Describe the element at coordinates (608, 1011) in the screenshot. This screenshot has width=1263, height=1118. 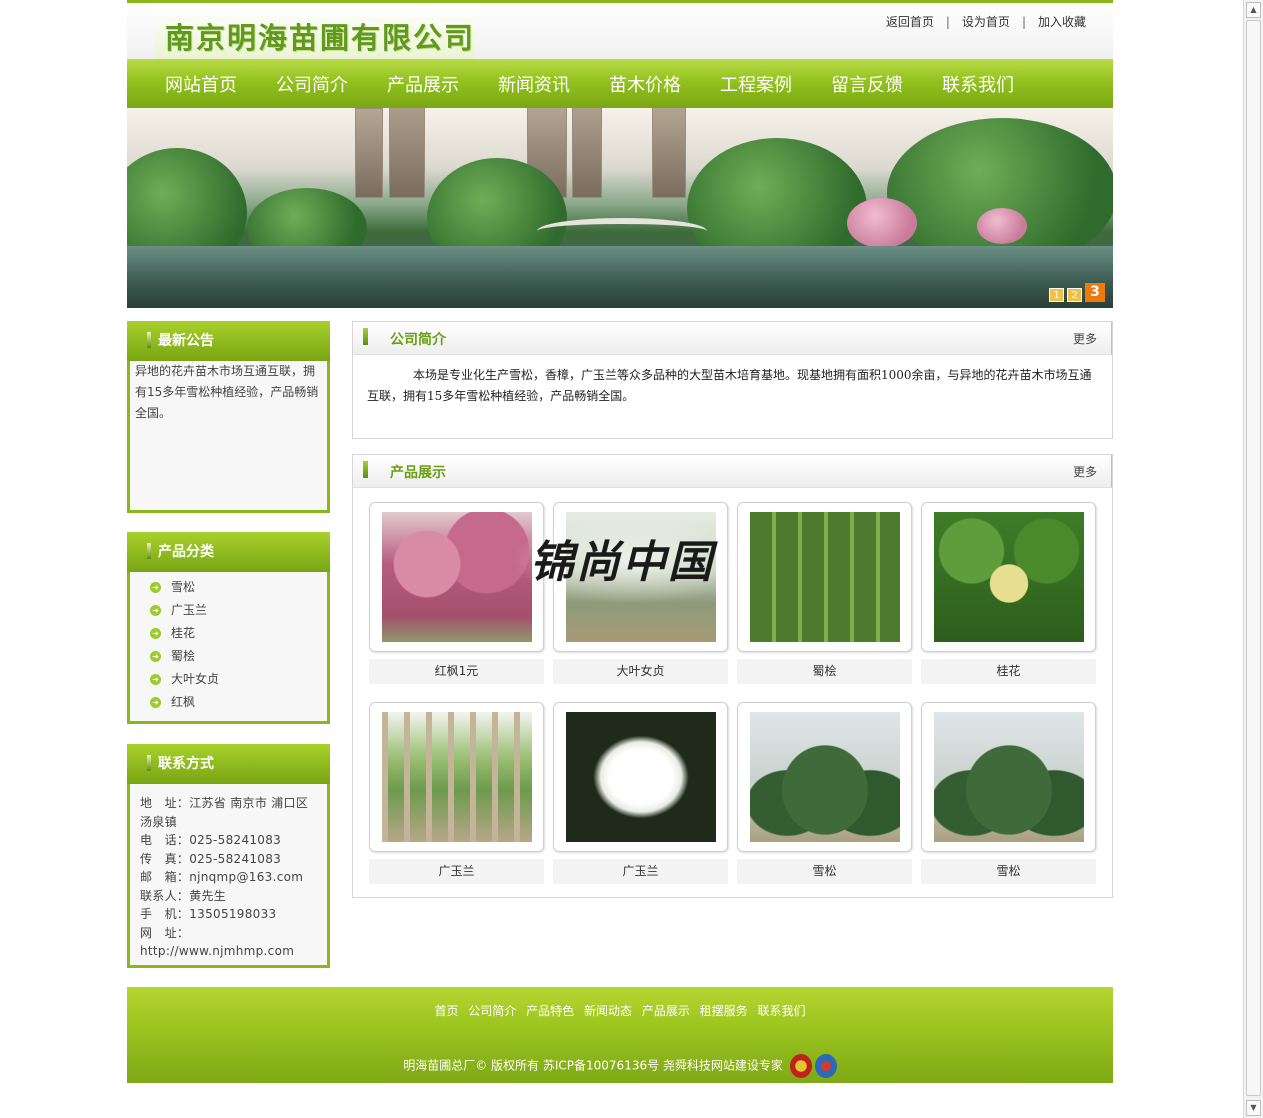
I see `footer-link-news: 新闻动态` at that location.